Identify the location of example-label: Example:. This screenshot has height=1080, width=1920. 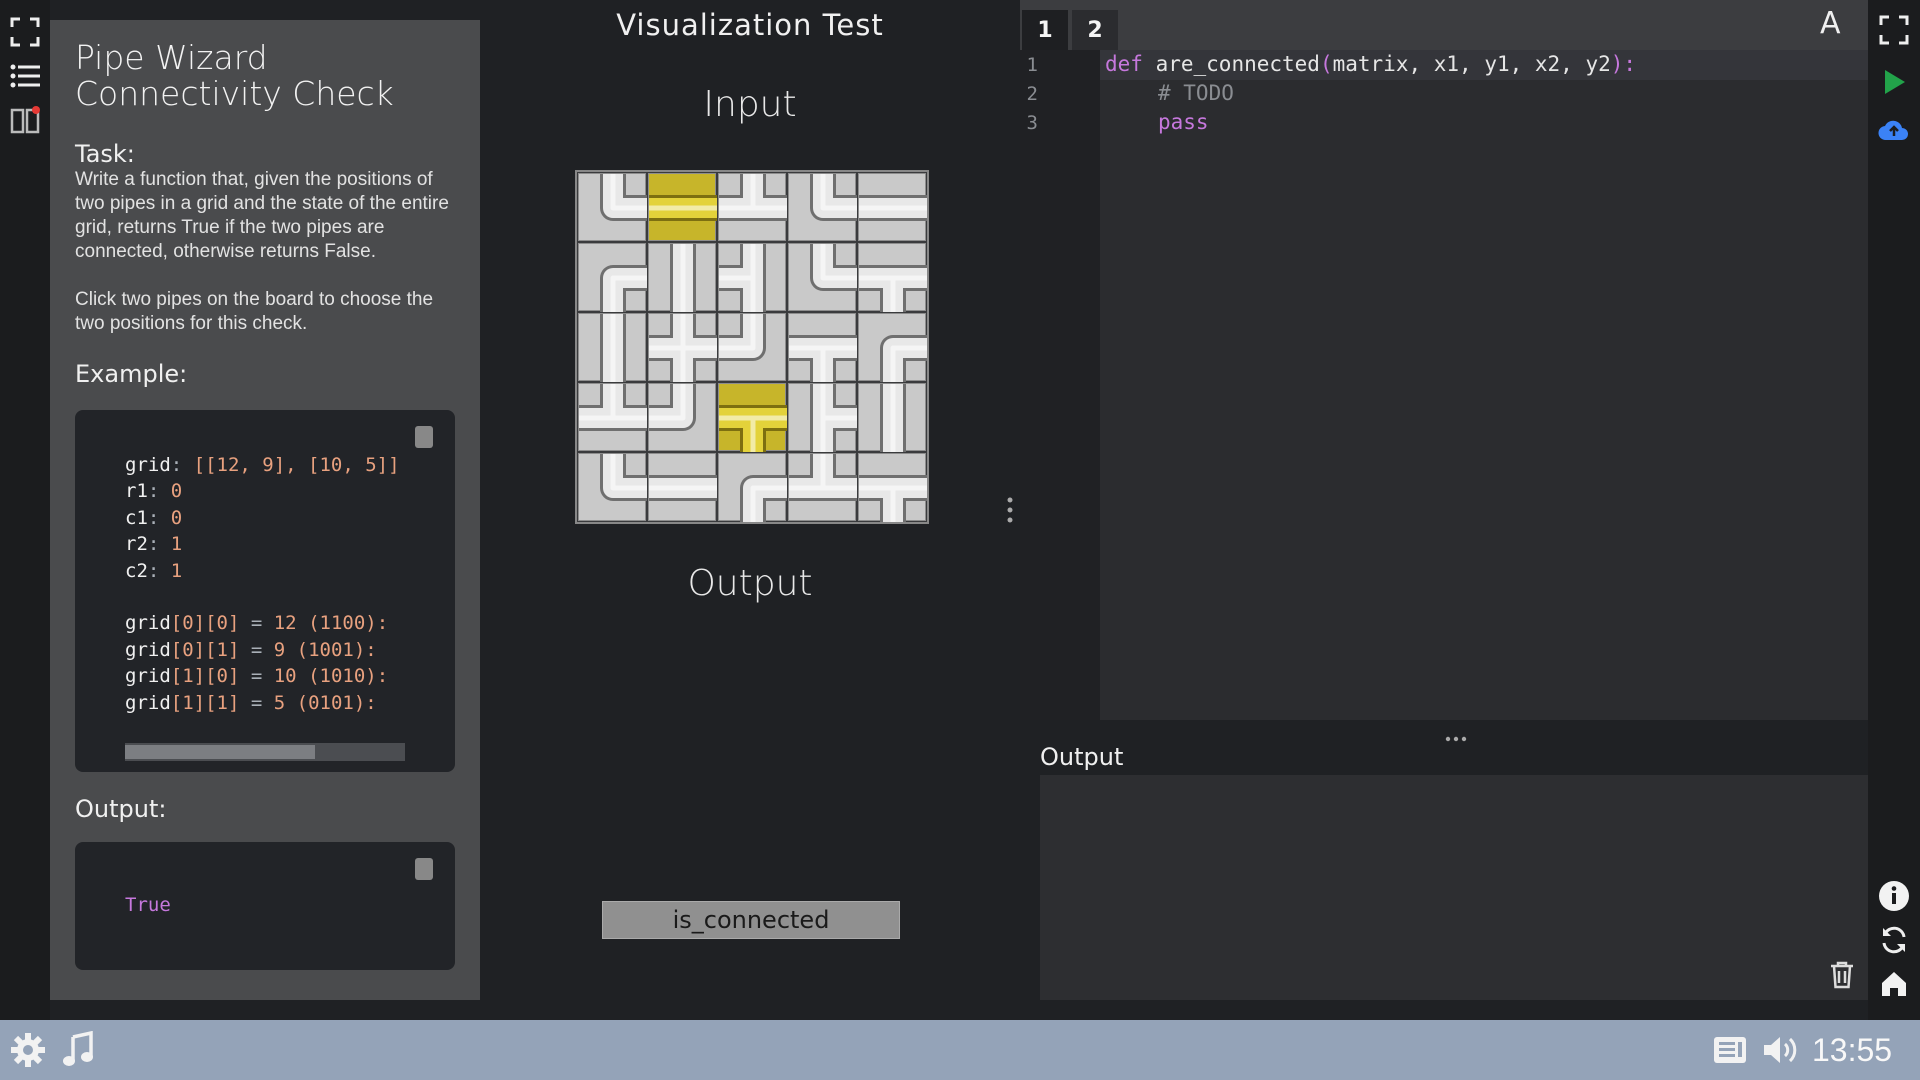
(131, 374).